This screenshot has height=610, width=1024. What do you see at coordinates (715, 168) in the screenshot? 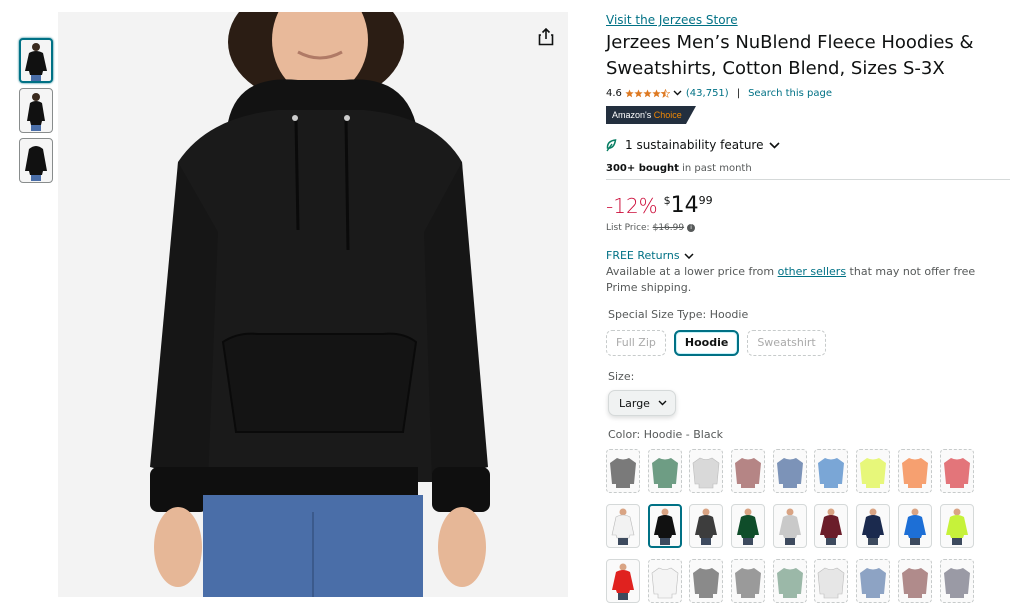
I see `bought-rest: in past month` at bounding box center [715, 168].